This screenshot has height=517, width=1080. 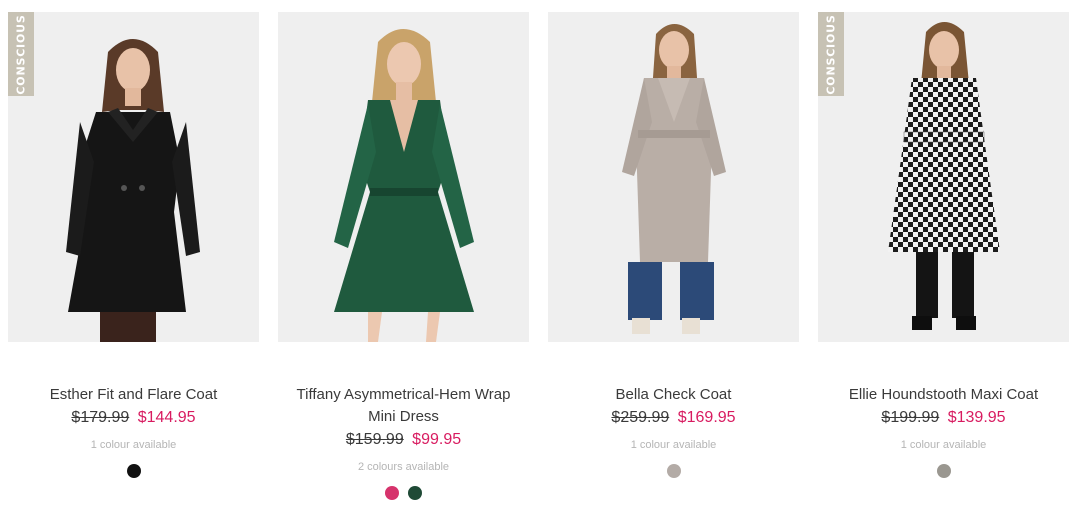 What do you see at coordinates (706, 417) in the screenshot?
I see `sale-price: $169.95` at bounding box center [706, 417].